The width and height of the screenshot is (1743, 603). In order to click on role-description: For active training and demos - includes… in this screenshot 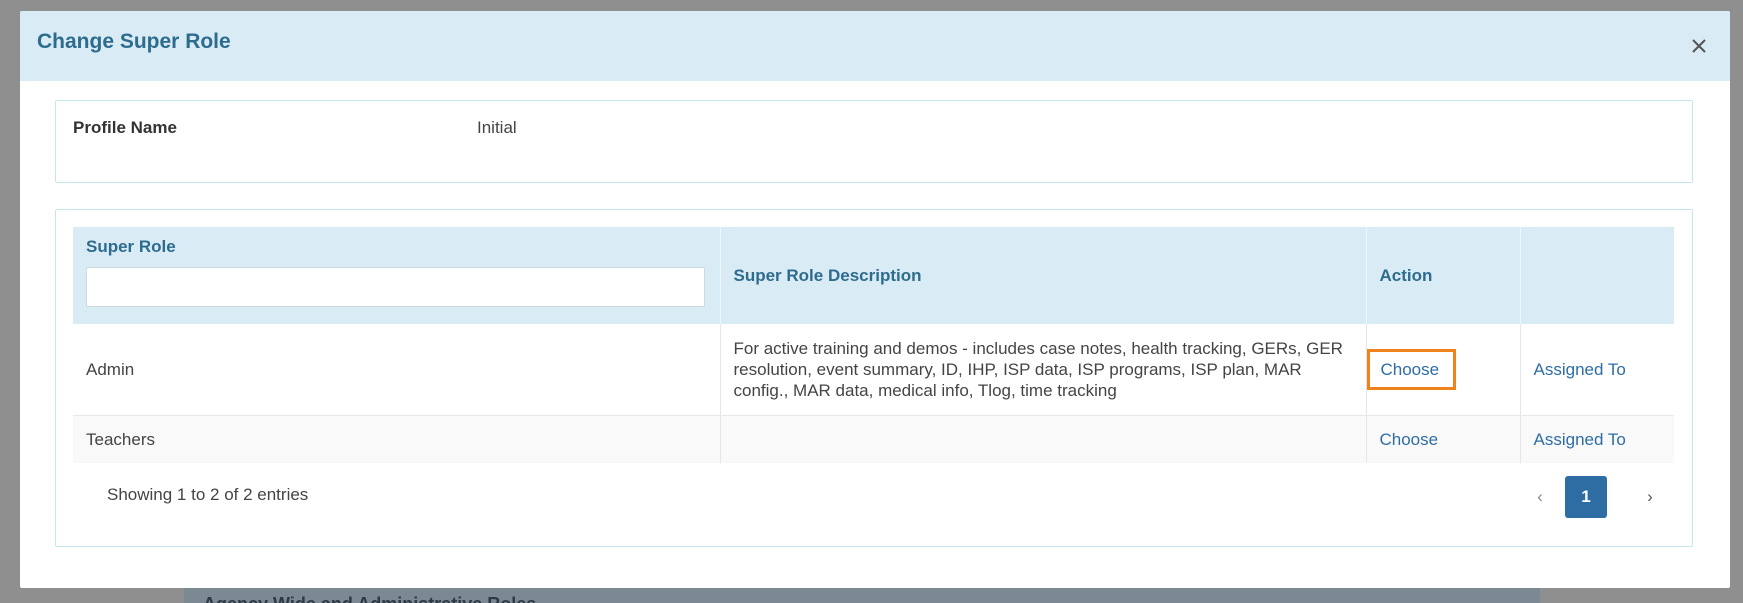, I will do `click(1043, 370)`.